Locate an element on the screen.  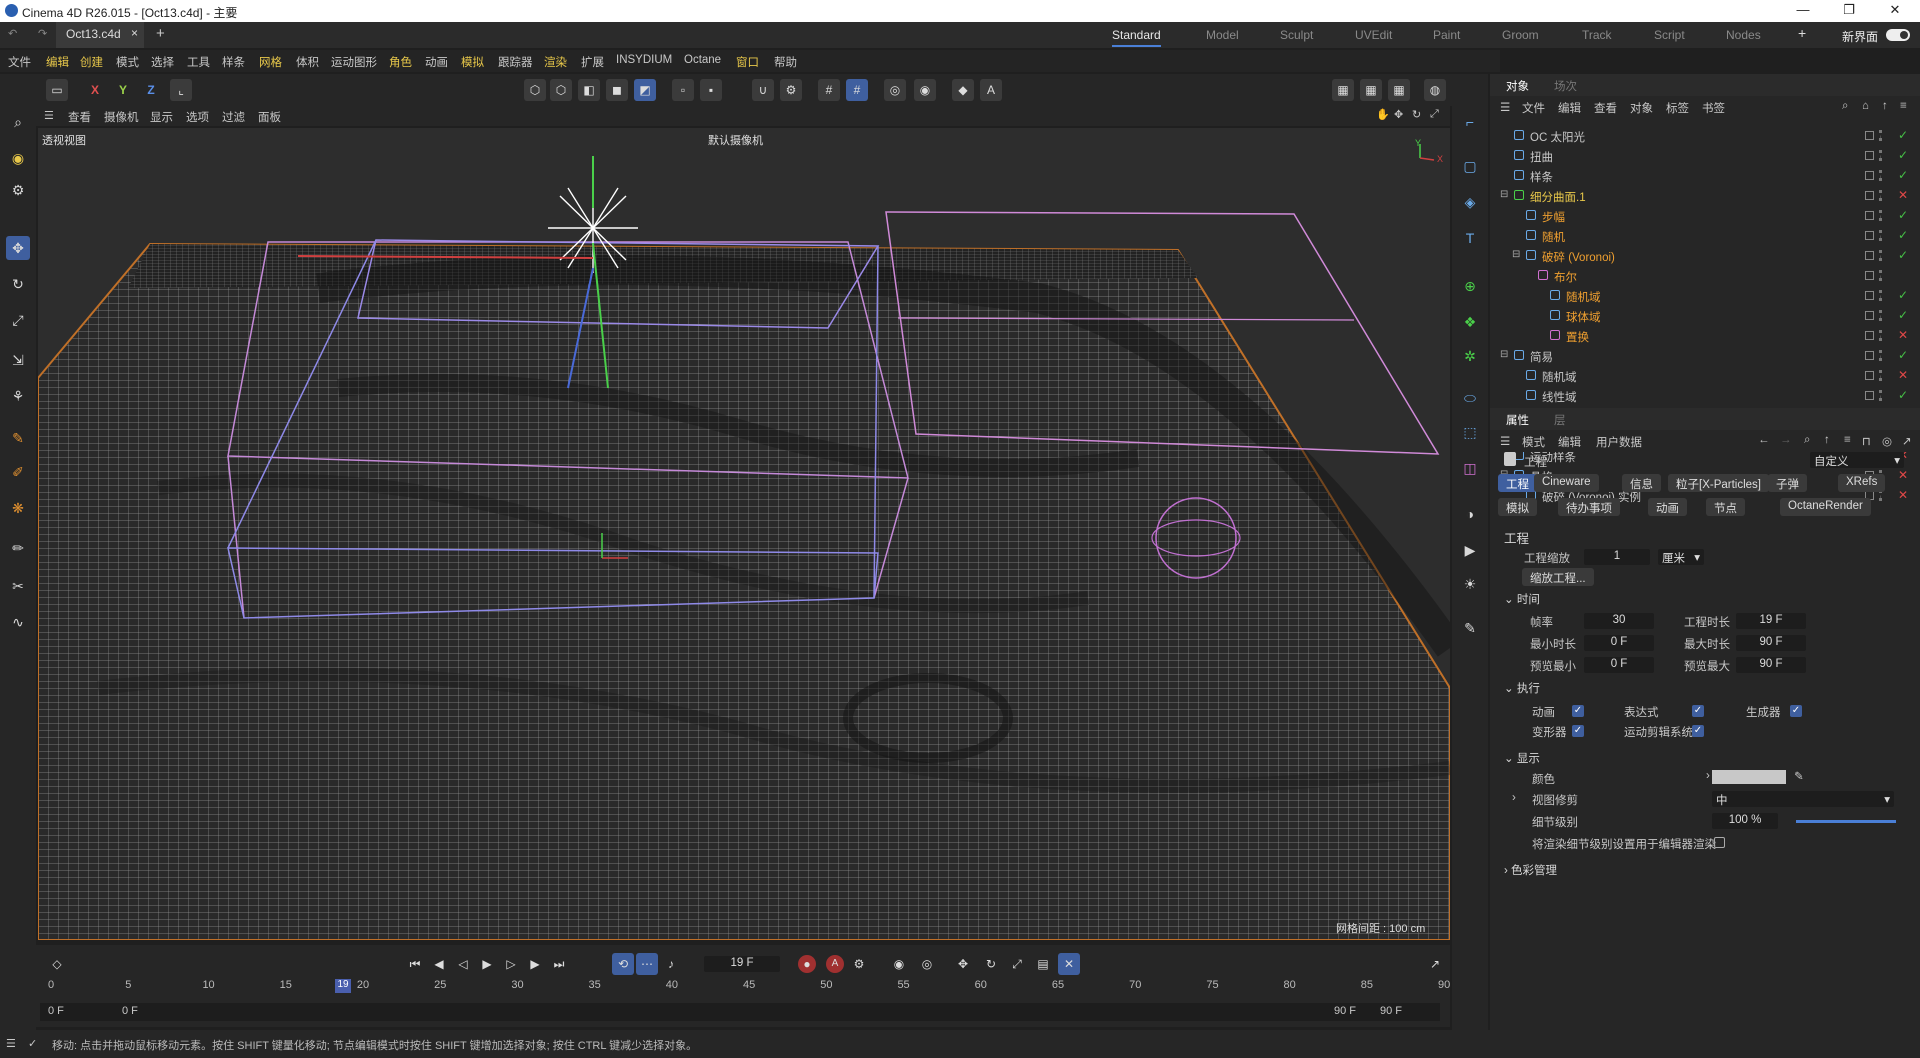
render-region-icon: ▦ is located at coordinates (1343, 90).